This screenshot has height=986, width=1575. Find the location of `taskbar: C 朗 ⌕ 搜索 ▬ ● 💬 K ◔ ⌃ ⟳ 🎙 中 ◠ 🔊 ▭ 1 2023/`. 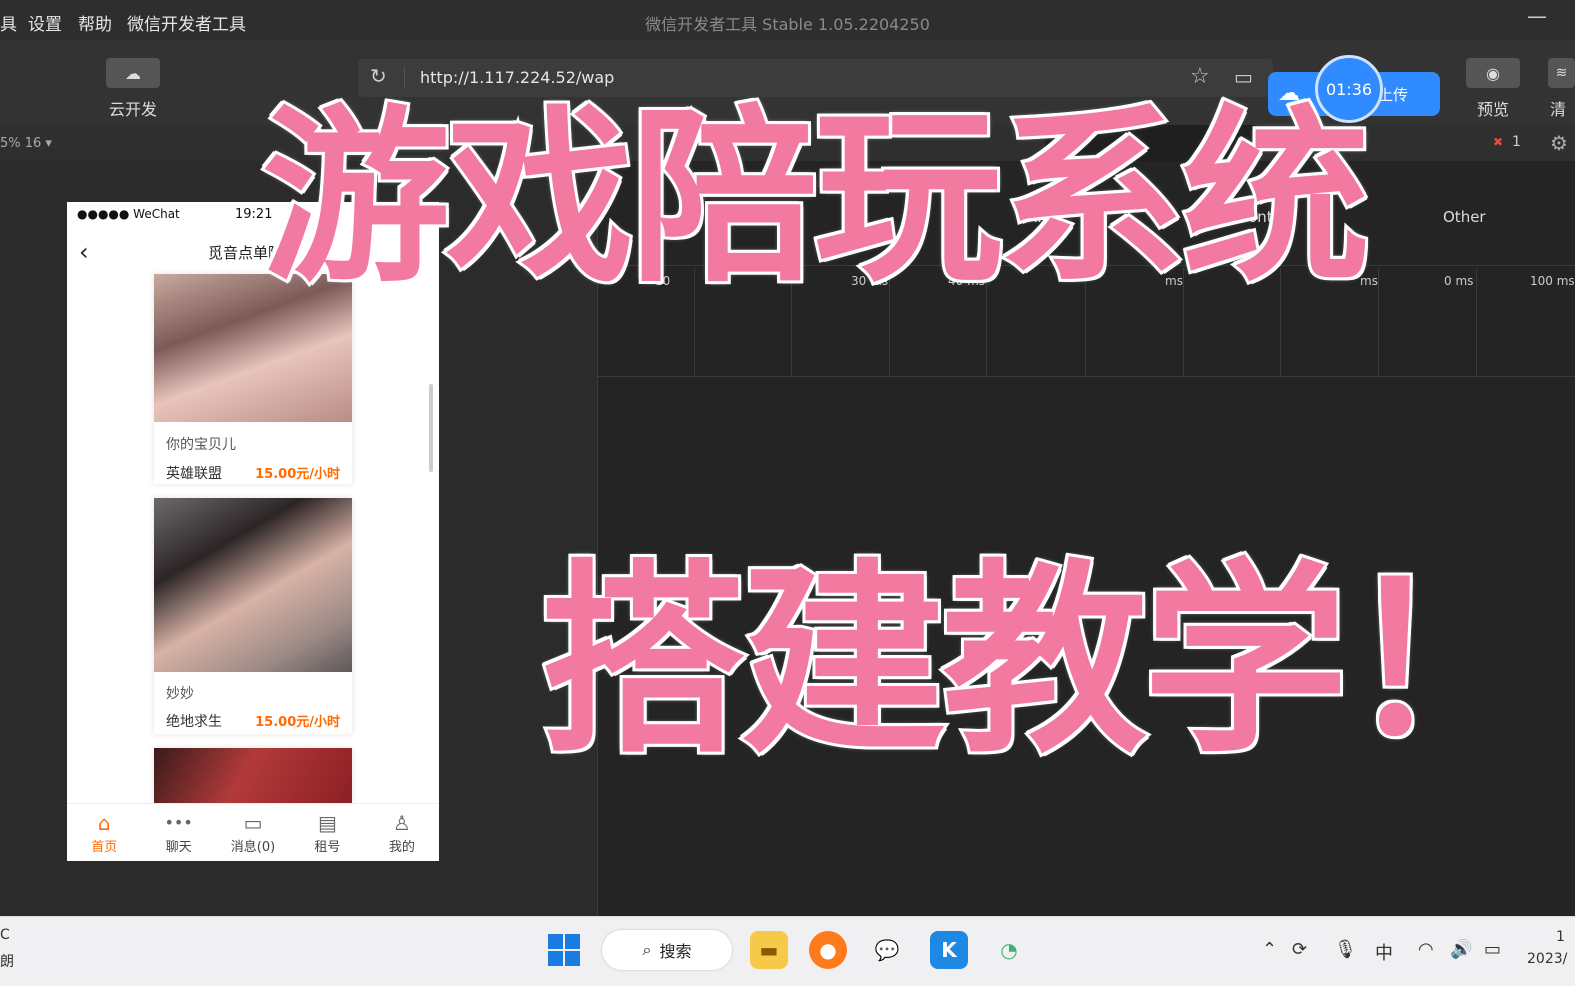

taskbar: C 朗 ⌕ 搜索 ▬ ● 💬 K ◔ ⌃ ⟳ 🎙 中 ◠ 🔊 ▭ 1 2023/ is located at coordinates (787, 951).